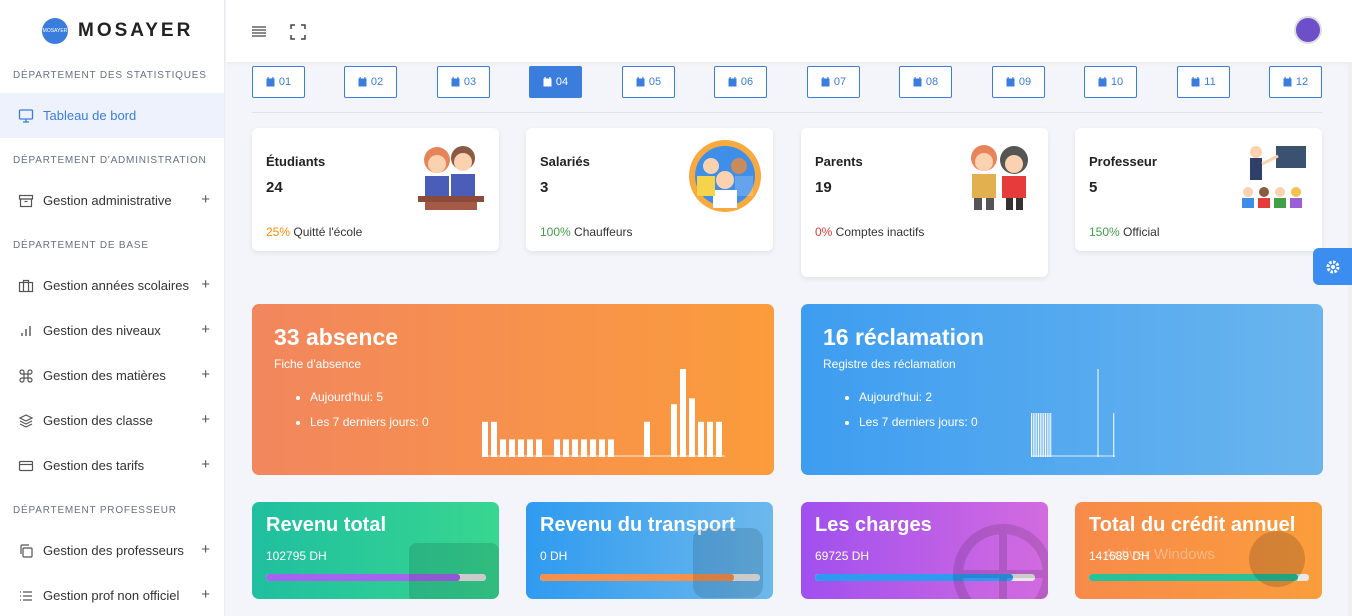 The image size is (1352, 616). What do you see at coordinates (94, 465) in the screenshot?
I see `sidebar-item-label: Gestion des tarifs` at bounding box center [94, 465].